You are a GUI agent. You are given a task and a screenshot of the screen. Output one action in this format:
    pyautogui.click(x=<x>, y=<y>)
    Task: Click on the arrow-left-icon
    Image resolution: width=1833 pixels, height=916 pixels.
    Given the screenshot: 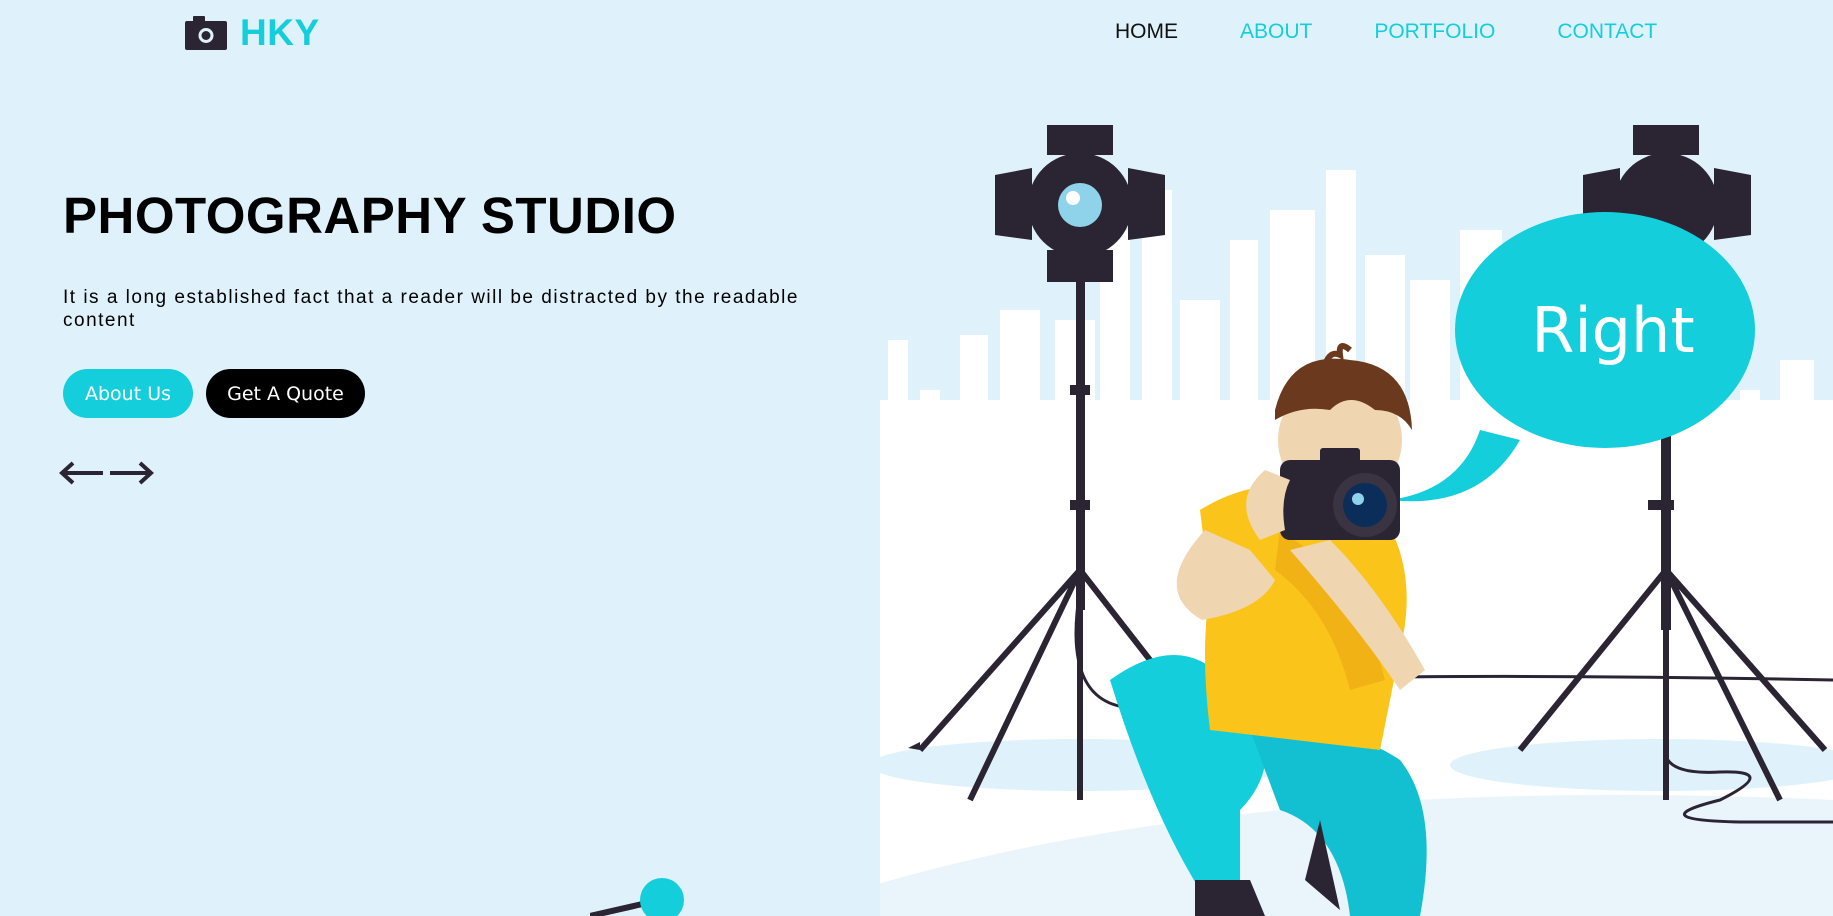 What is the action you would take?
    pyautogui.click(x=82, y=473)
    